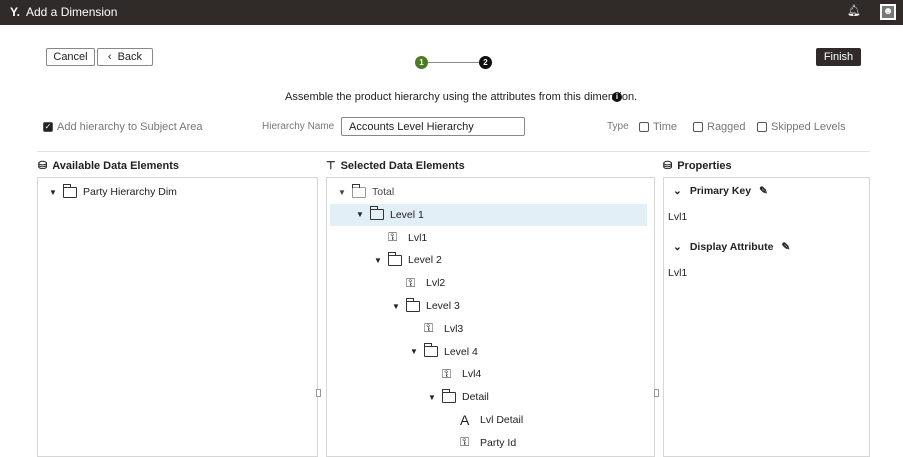 The width and height of the screenshot is (903, 457). I want to click on display-attribute-section: ⌄ Display Attribute ✎, so click(731, 247).